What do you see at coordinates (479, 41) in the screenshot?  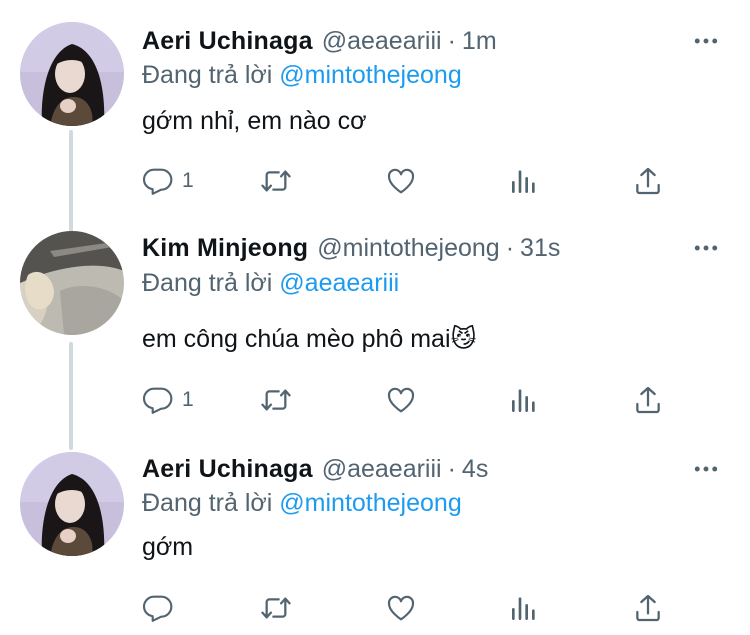 I see `timestamp: 1m` at bounding box center [479, 41].